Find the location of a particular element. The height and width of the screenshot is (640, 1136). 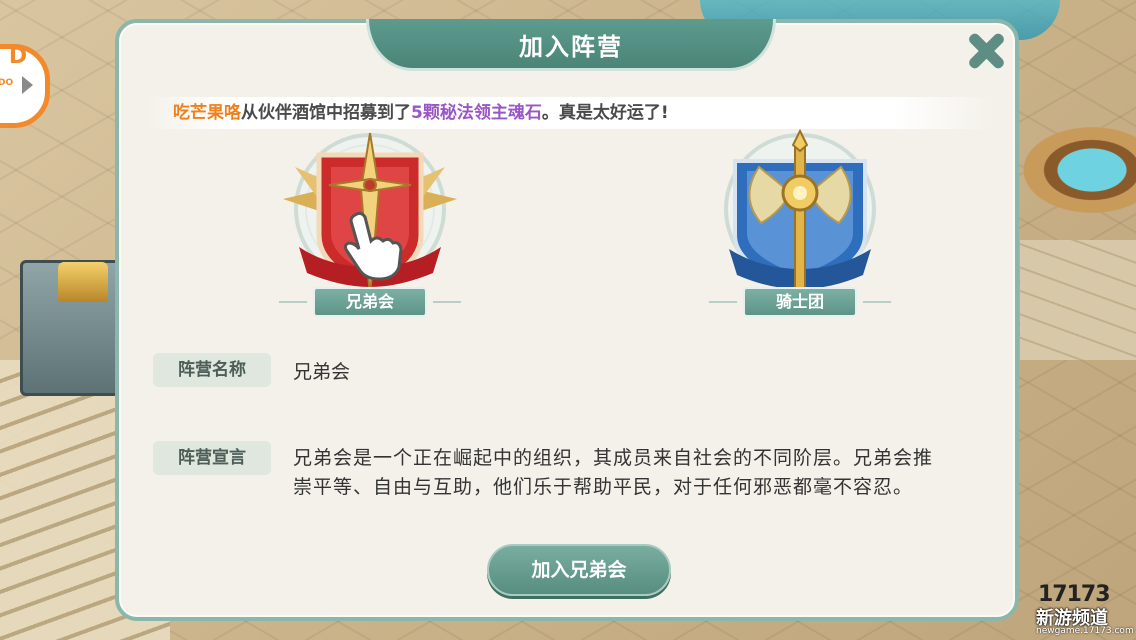

tap-hand-icon is located at coordinates (373, 246).